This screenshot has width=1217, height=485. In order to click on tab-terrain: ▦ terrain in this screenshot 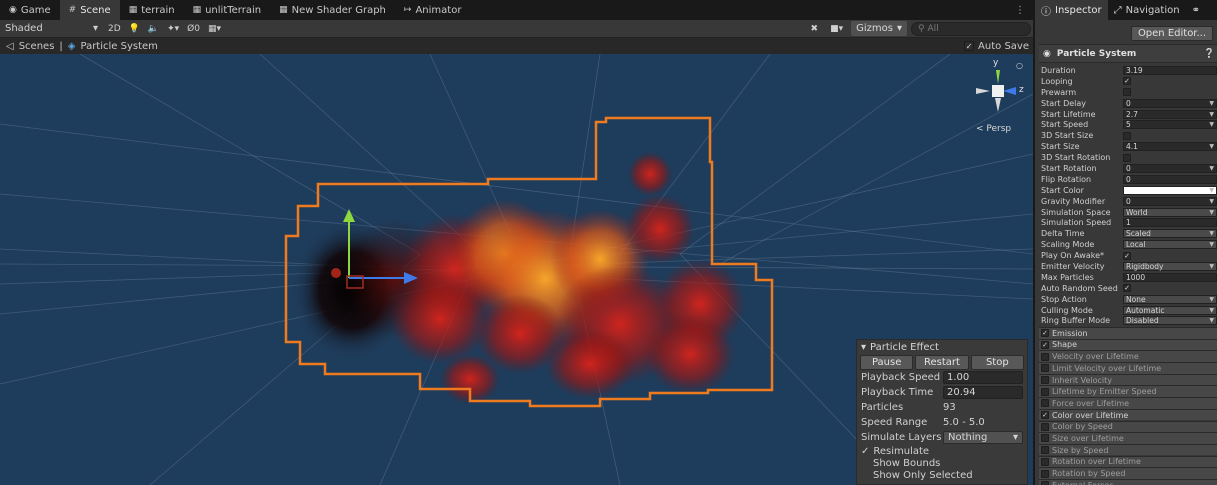, I will do `click(152, 10)`.